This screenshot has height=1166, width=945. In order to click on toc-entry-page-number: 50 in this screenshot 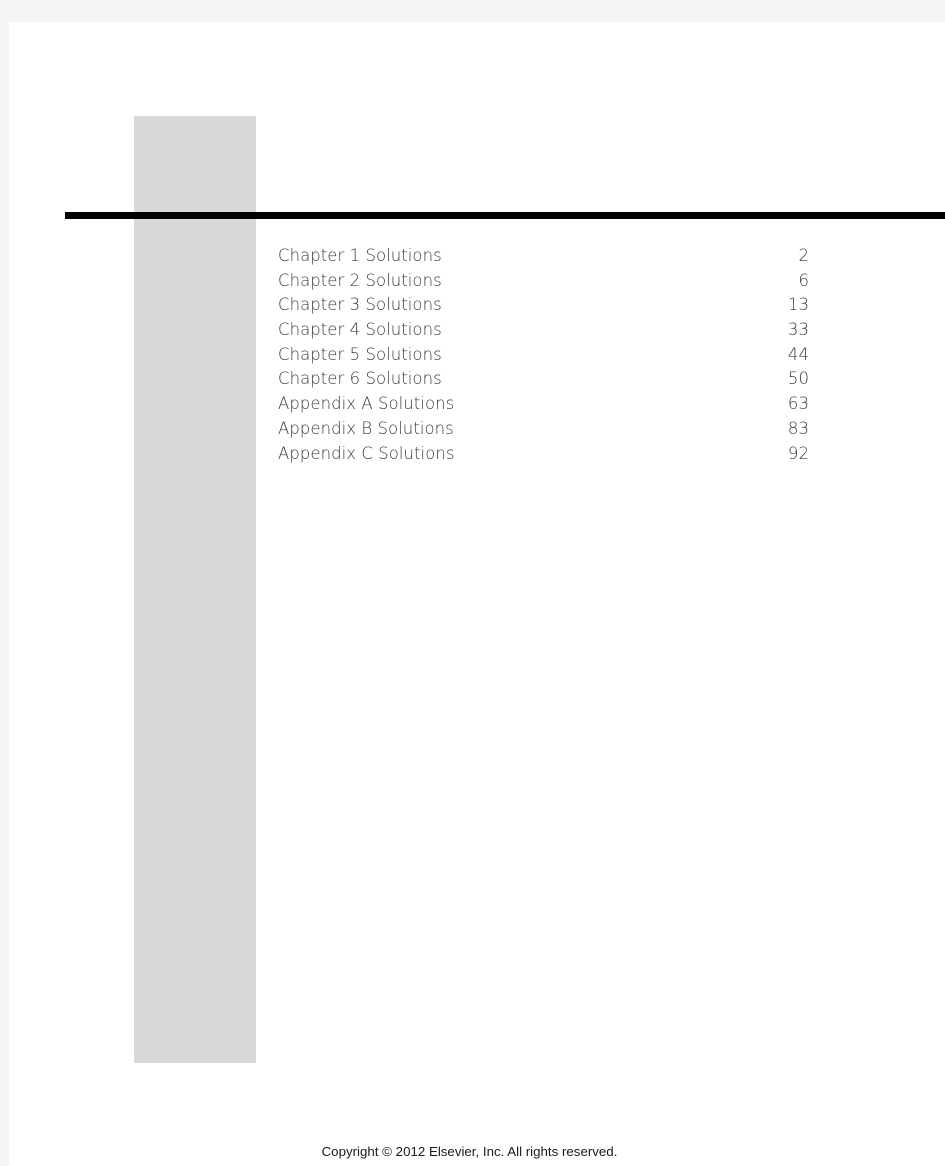, I will do `click(798, 379)`.